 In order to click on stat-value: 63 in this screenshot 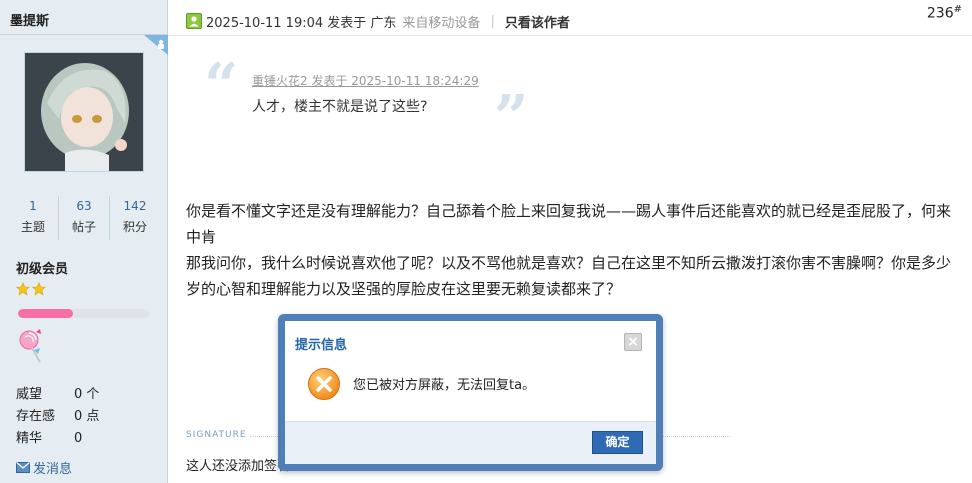, I will do `click(84, 206)`.